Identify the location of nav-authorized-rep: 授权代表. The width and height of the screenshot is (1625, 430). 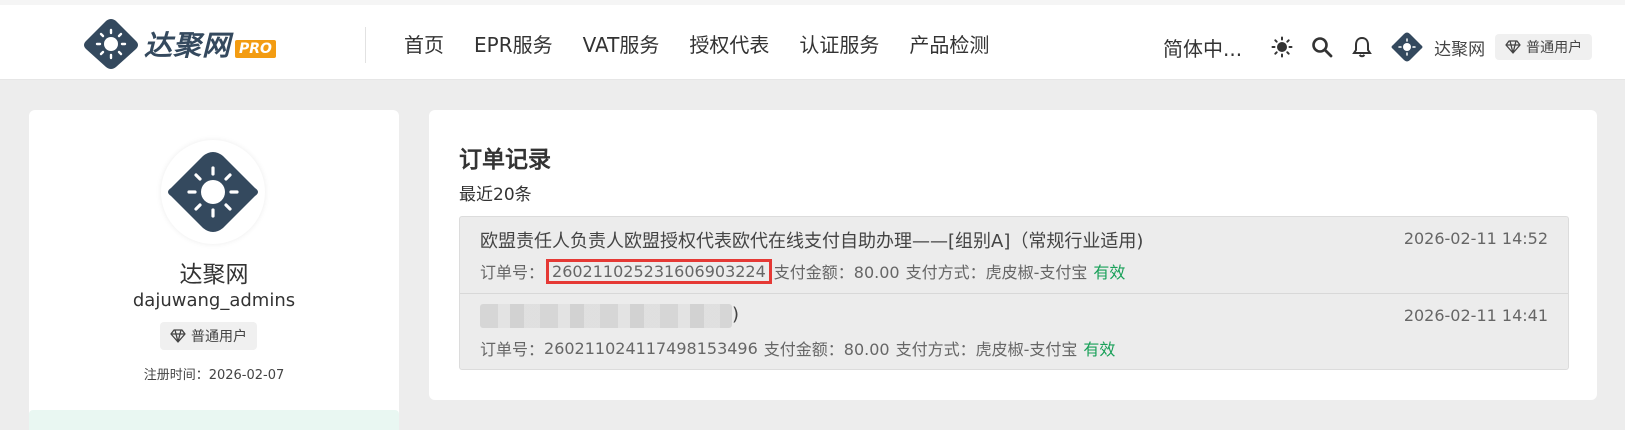
(729, 45).